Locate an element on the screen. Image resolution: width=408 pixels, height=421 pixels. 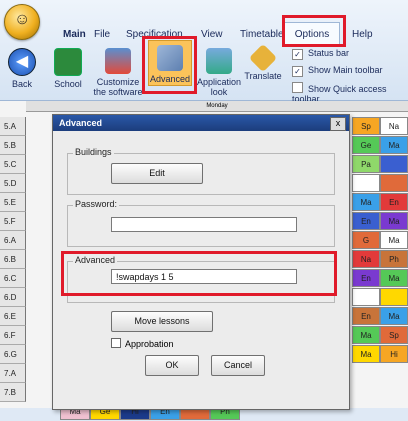
main-toolbar-label: Show Main toolbar is located at coordinates (345, 70).